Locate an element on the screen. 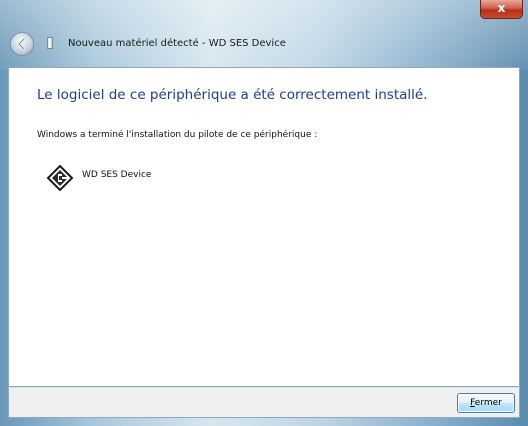 The width and height of the screenshot is (528, 426). wd-device-icon is located at coordinates (60, 179).